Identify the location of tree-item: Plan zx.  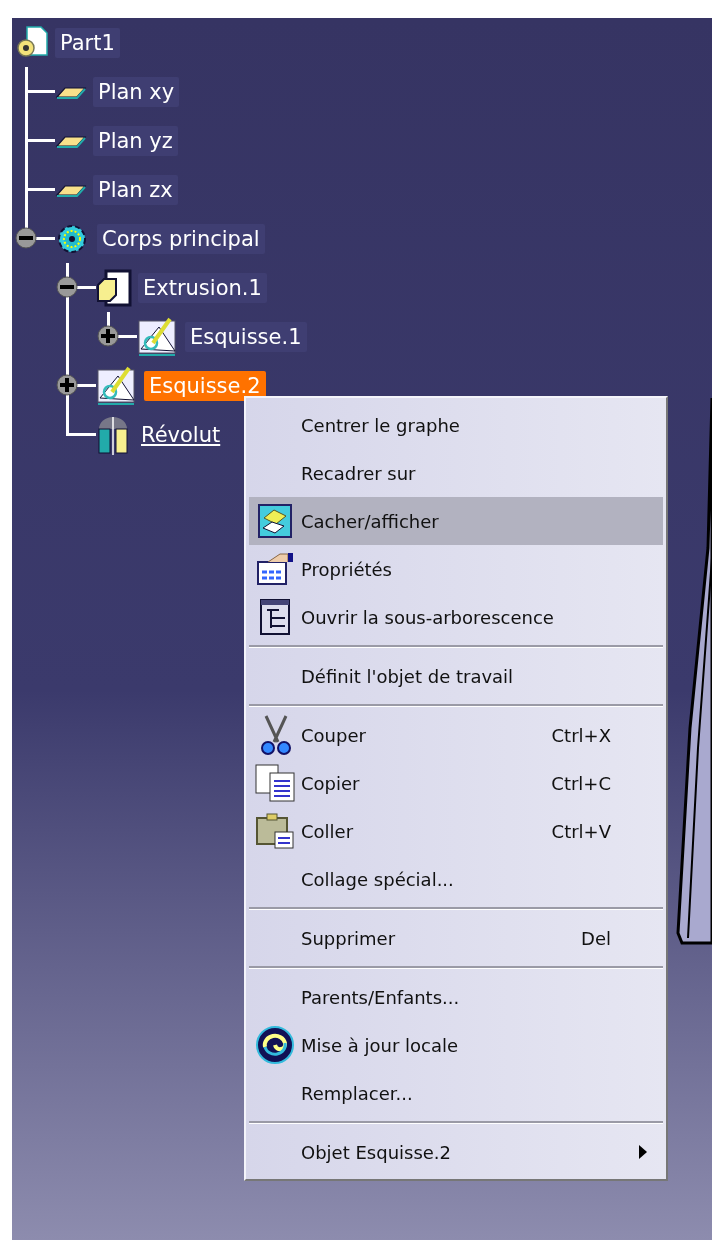
(135, 189).